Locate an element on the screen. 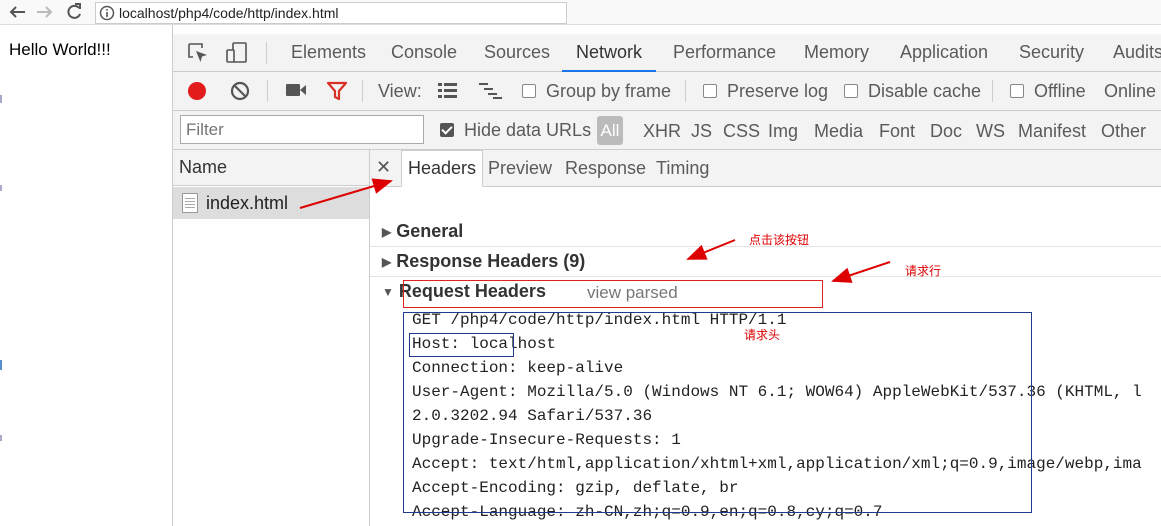 This screenshot has height=526, width=1161. annotation-request-header: 请求头 is located at coordinates (762, 335).